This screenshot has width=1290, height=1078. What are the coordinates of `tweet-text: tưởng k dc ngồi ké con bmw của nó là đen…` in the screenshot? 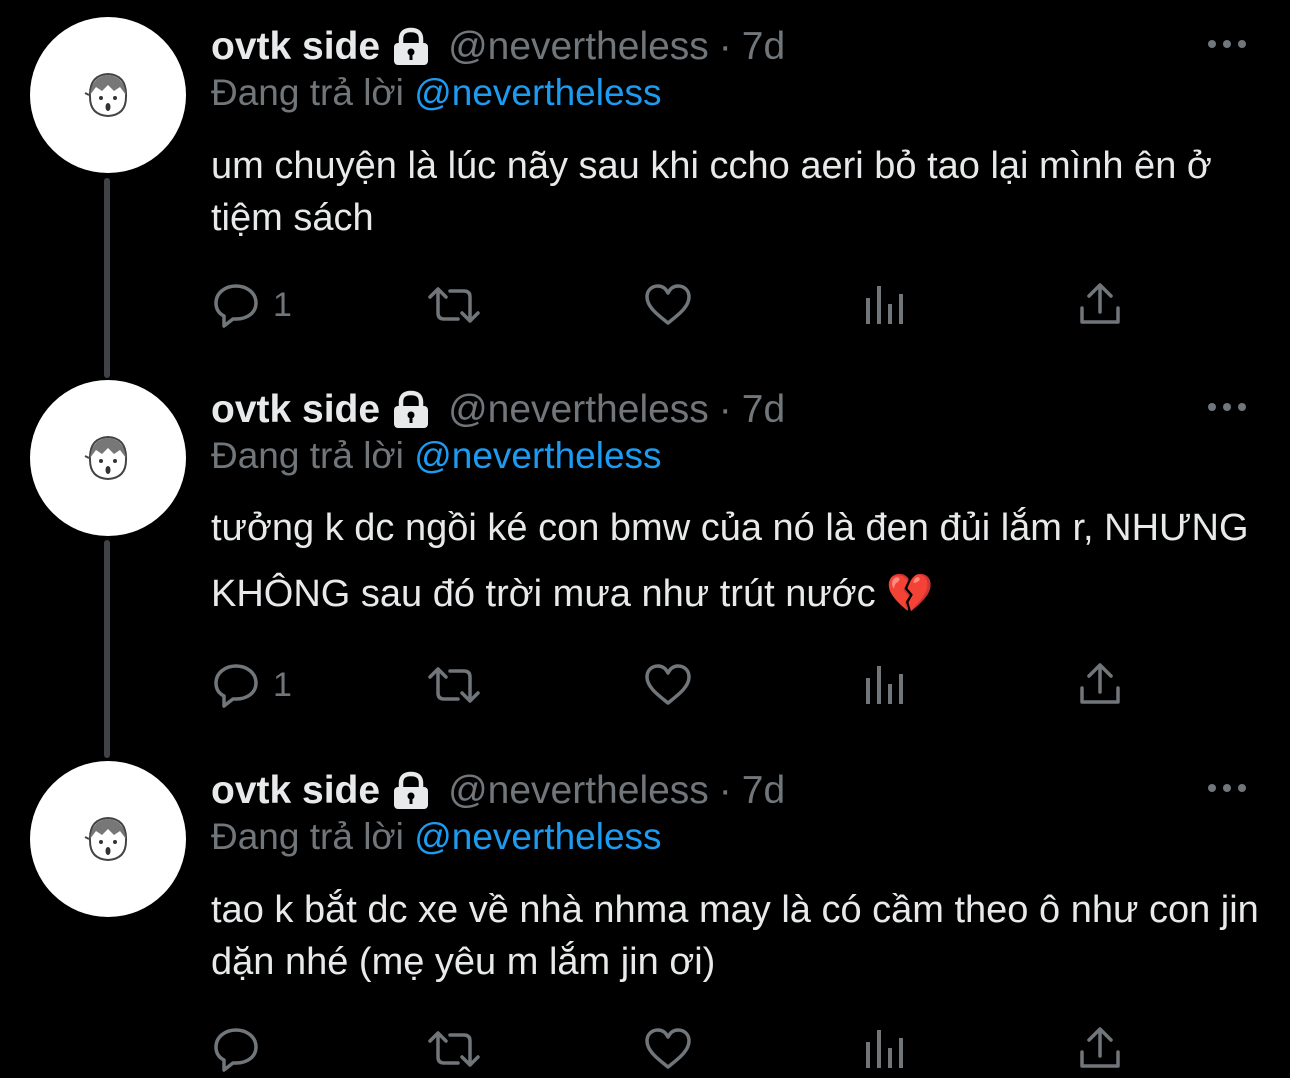 It's located at (730, 561).